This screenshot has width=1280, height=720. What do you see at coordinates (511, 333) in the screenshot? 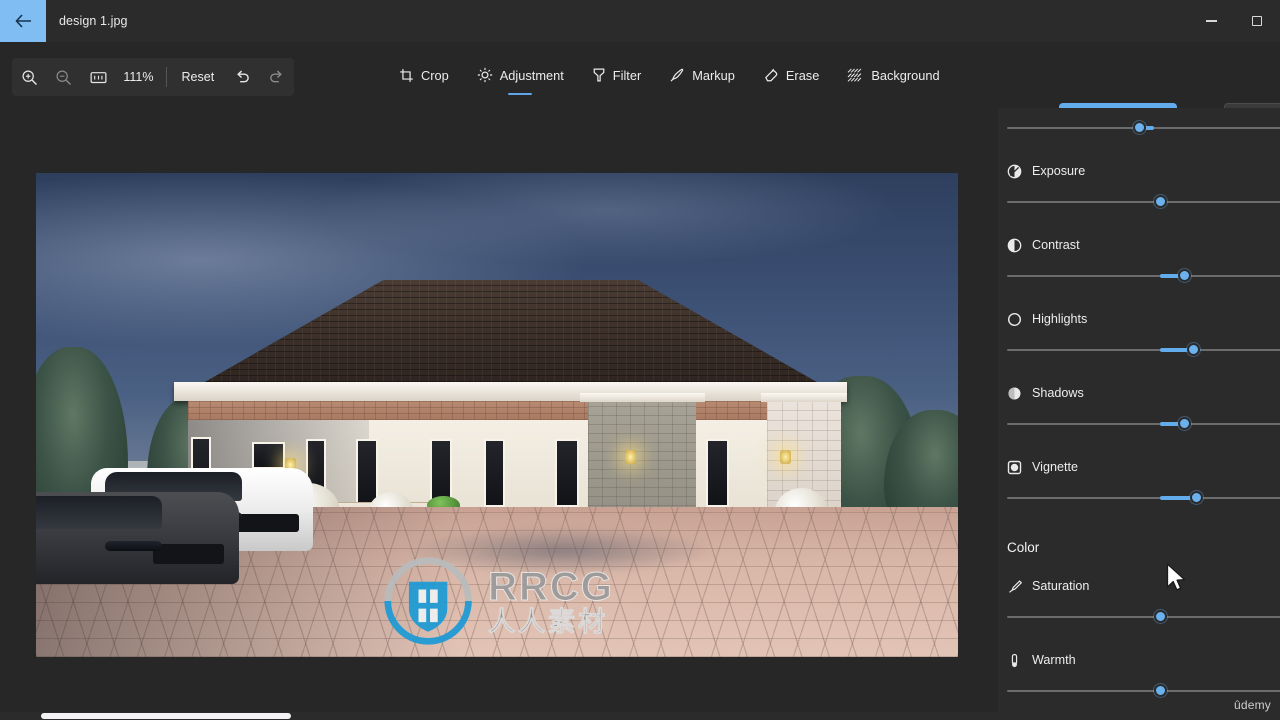
I see `roof` at bounding box center [511, 333].